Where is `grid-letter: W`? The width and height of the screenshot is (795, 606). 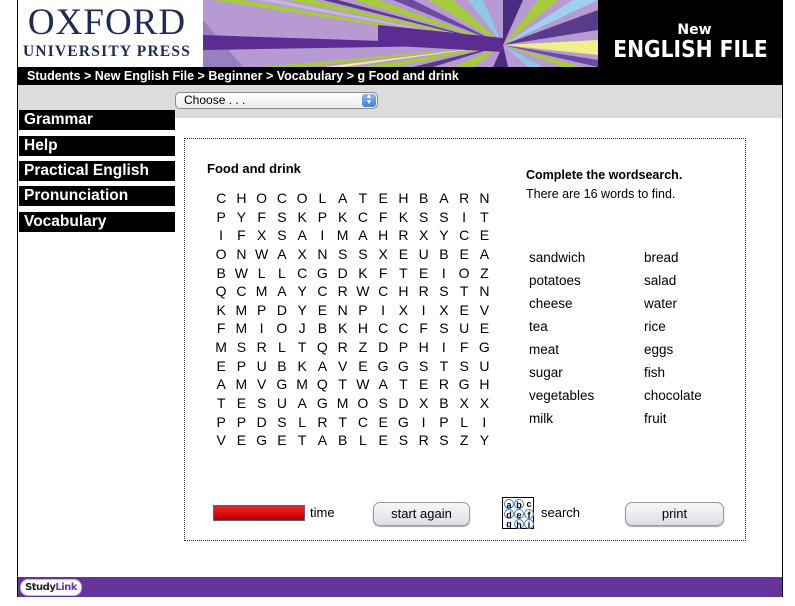
grid-letter: W is located at coordinates (363, 384).